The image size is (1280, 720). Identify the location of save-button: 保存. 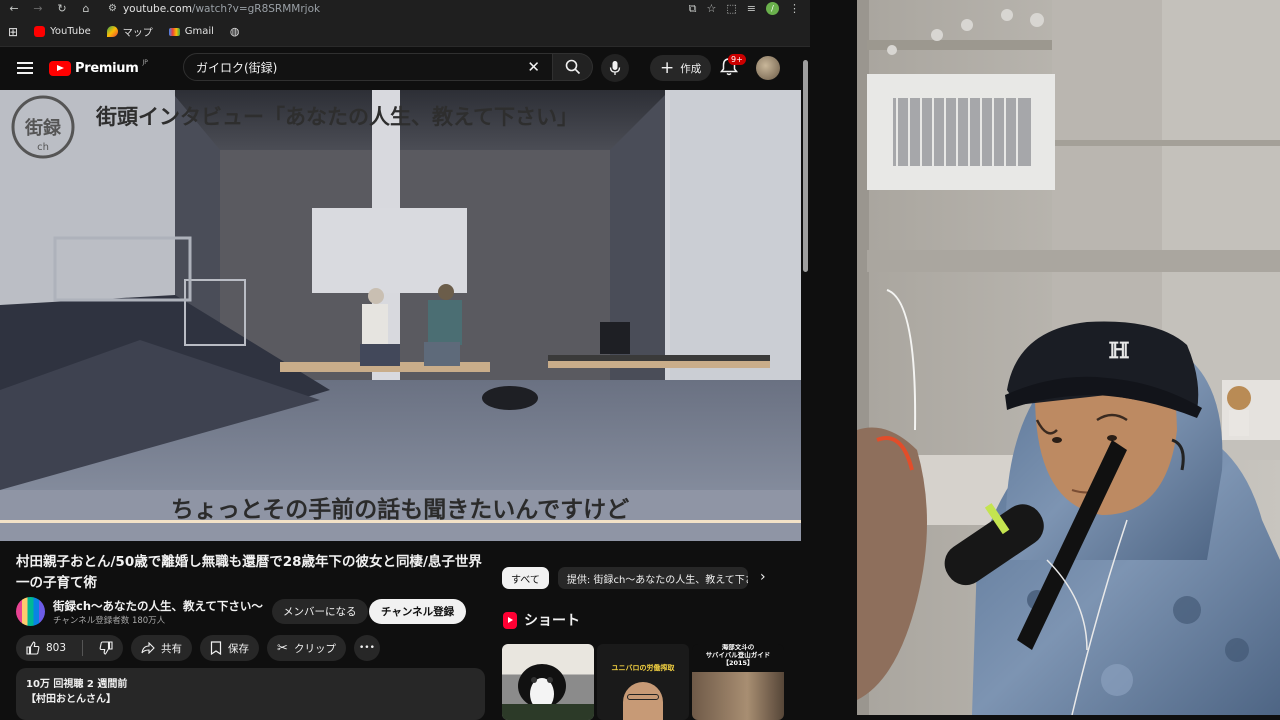
(230, 648).